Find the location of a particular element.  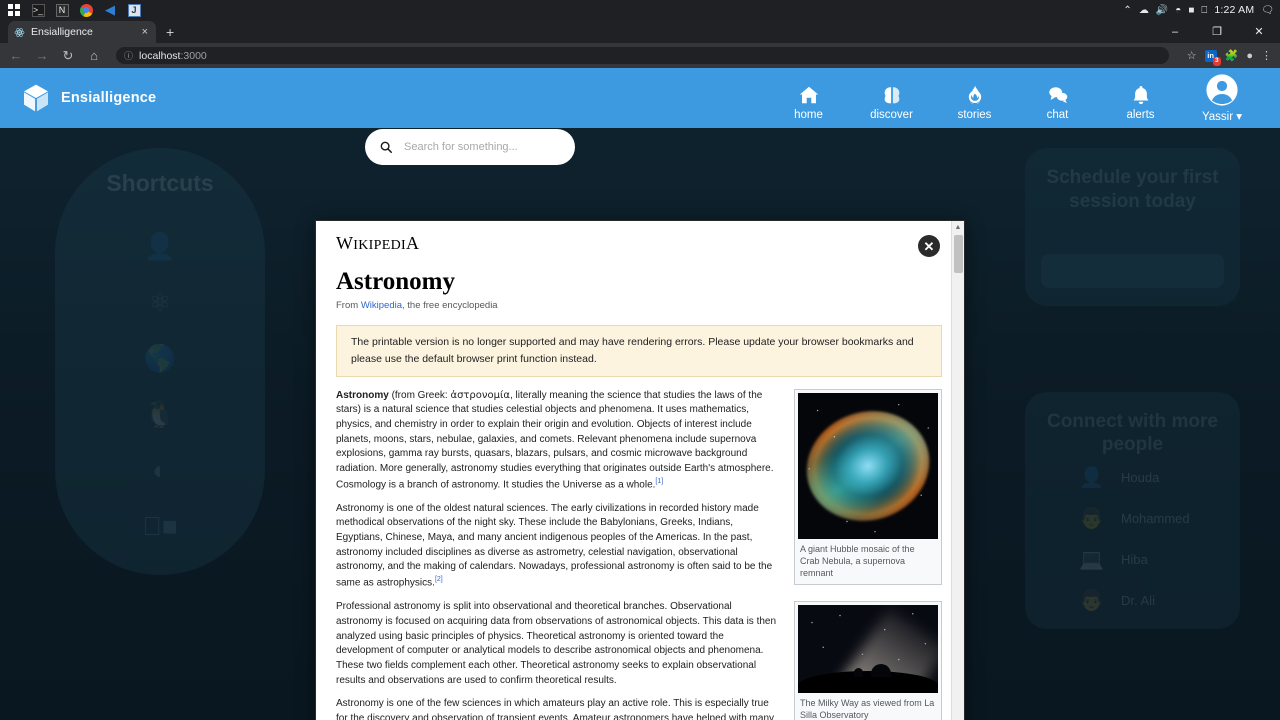

bell-icon is located at coordinates (1140, 95).